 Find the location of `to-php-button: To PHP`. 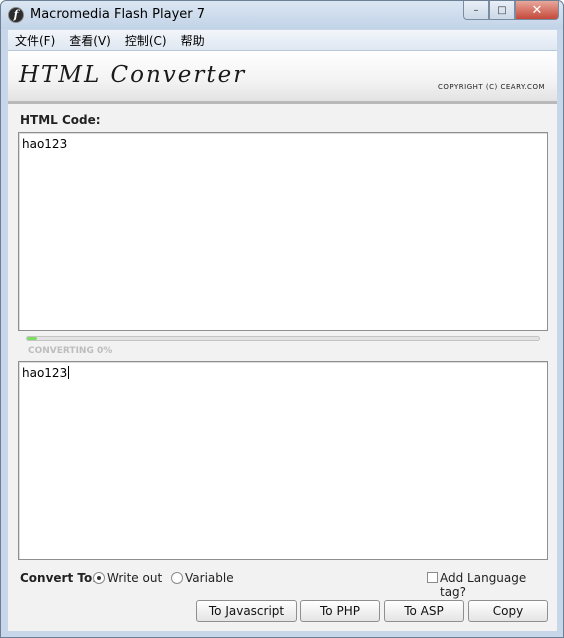

to-php-button: To PHP is located at coordinates (340, 611).